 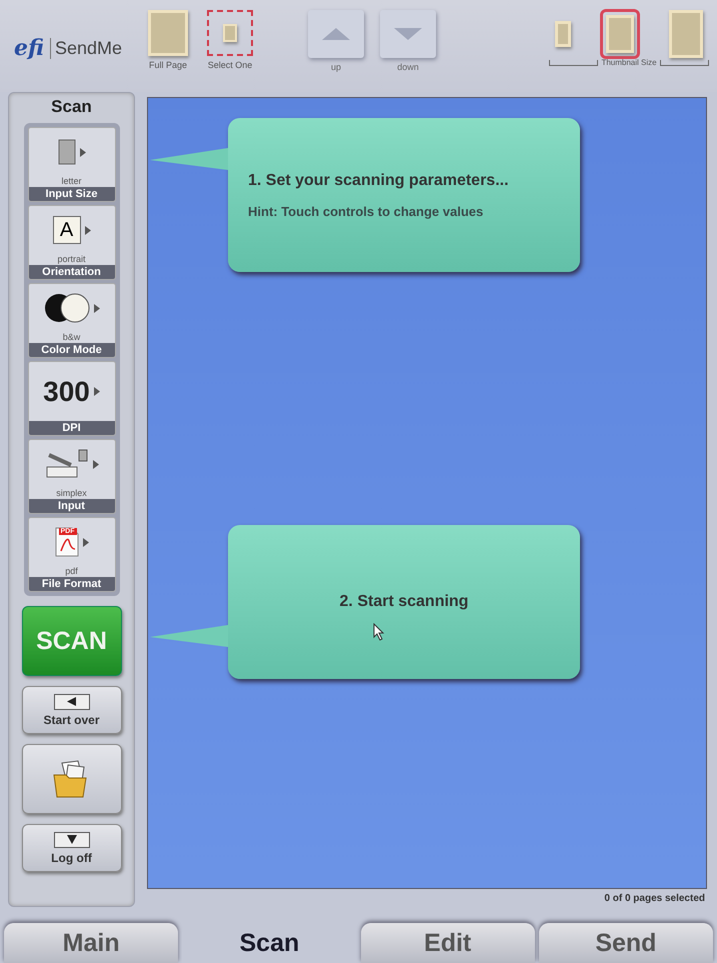 I want to click on setting-tile: simplex Input, so click(x=72, y=476).